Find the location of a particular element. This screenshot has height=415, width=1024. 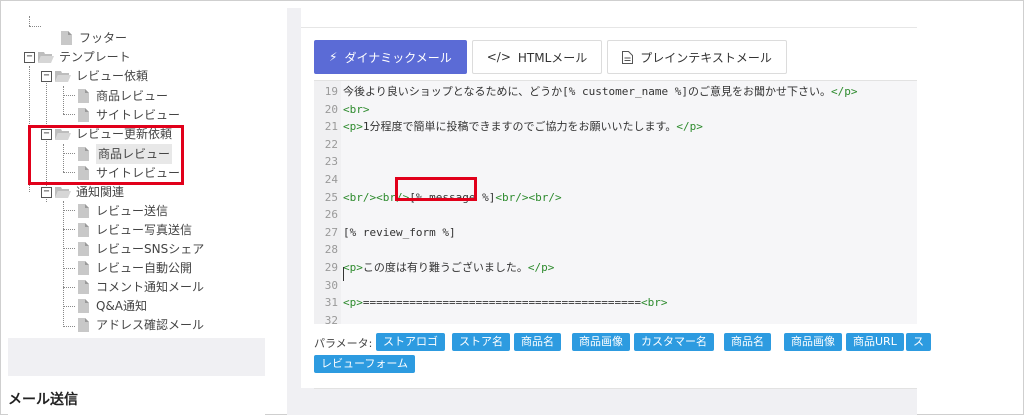

highlight-box-message is located at coordinates (436, 189).